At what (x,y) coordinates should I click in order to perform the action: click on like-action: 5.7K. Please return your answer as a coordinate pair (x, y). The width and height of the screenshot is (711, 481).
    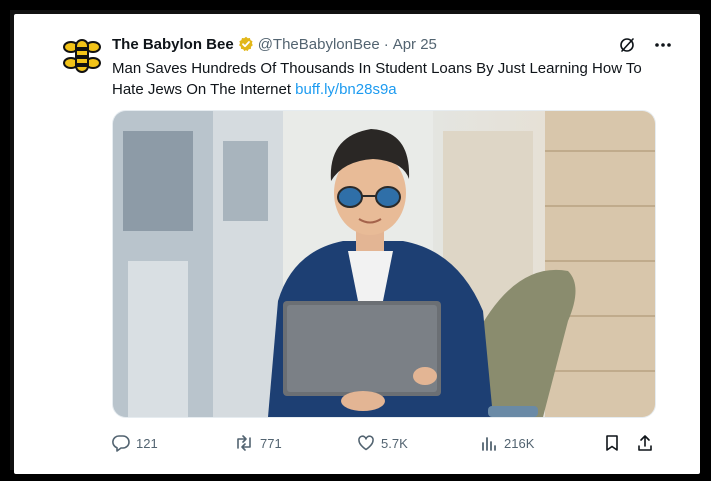
    Looking at the image, I should click on (382, 443).